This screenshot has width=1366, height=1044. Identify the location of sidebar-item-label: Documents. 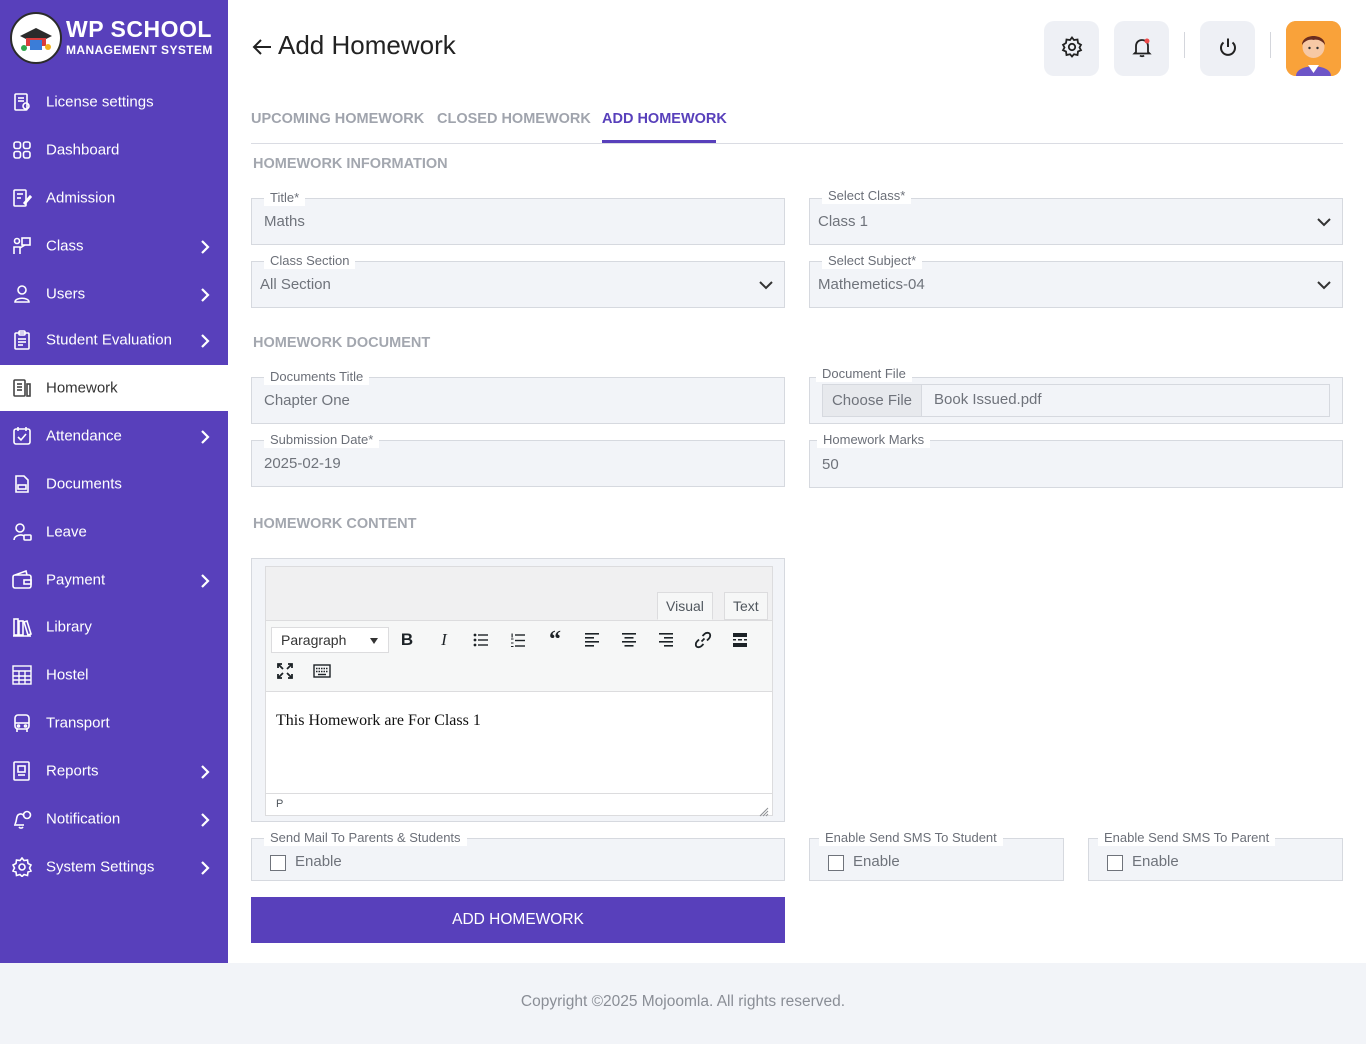
(84, 484).